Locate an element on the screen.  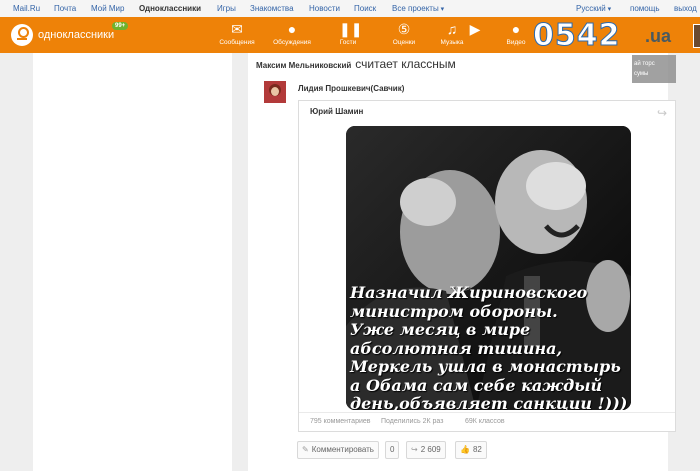
comment-icon: ✎ is located at coordinates (305, 449).